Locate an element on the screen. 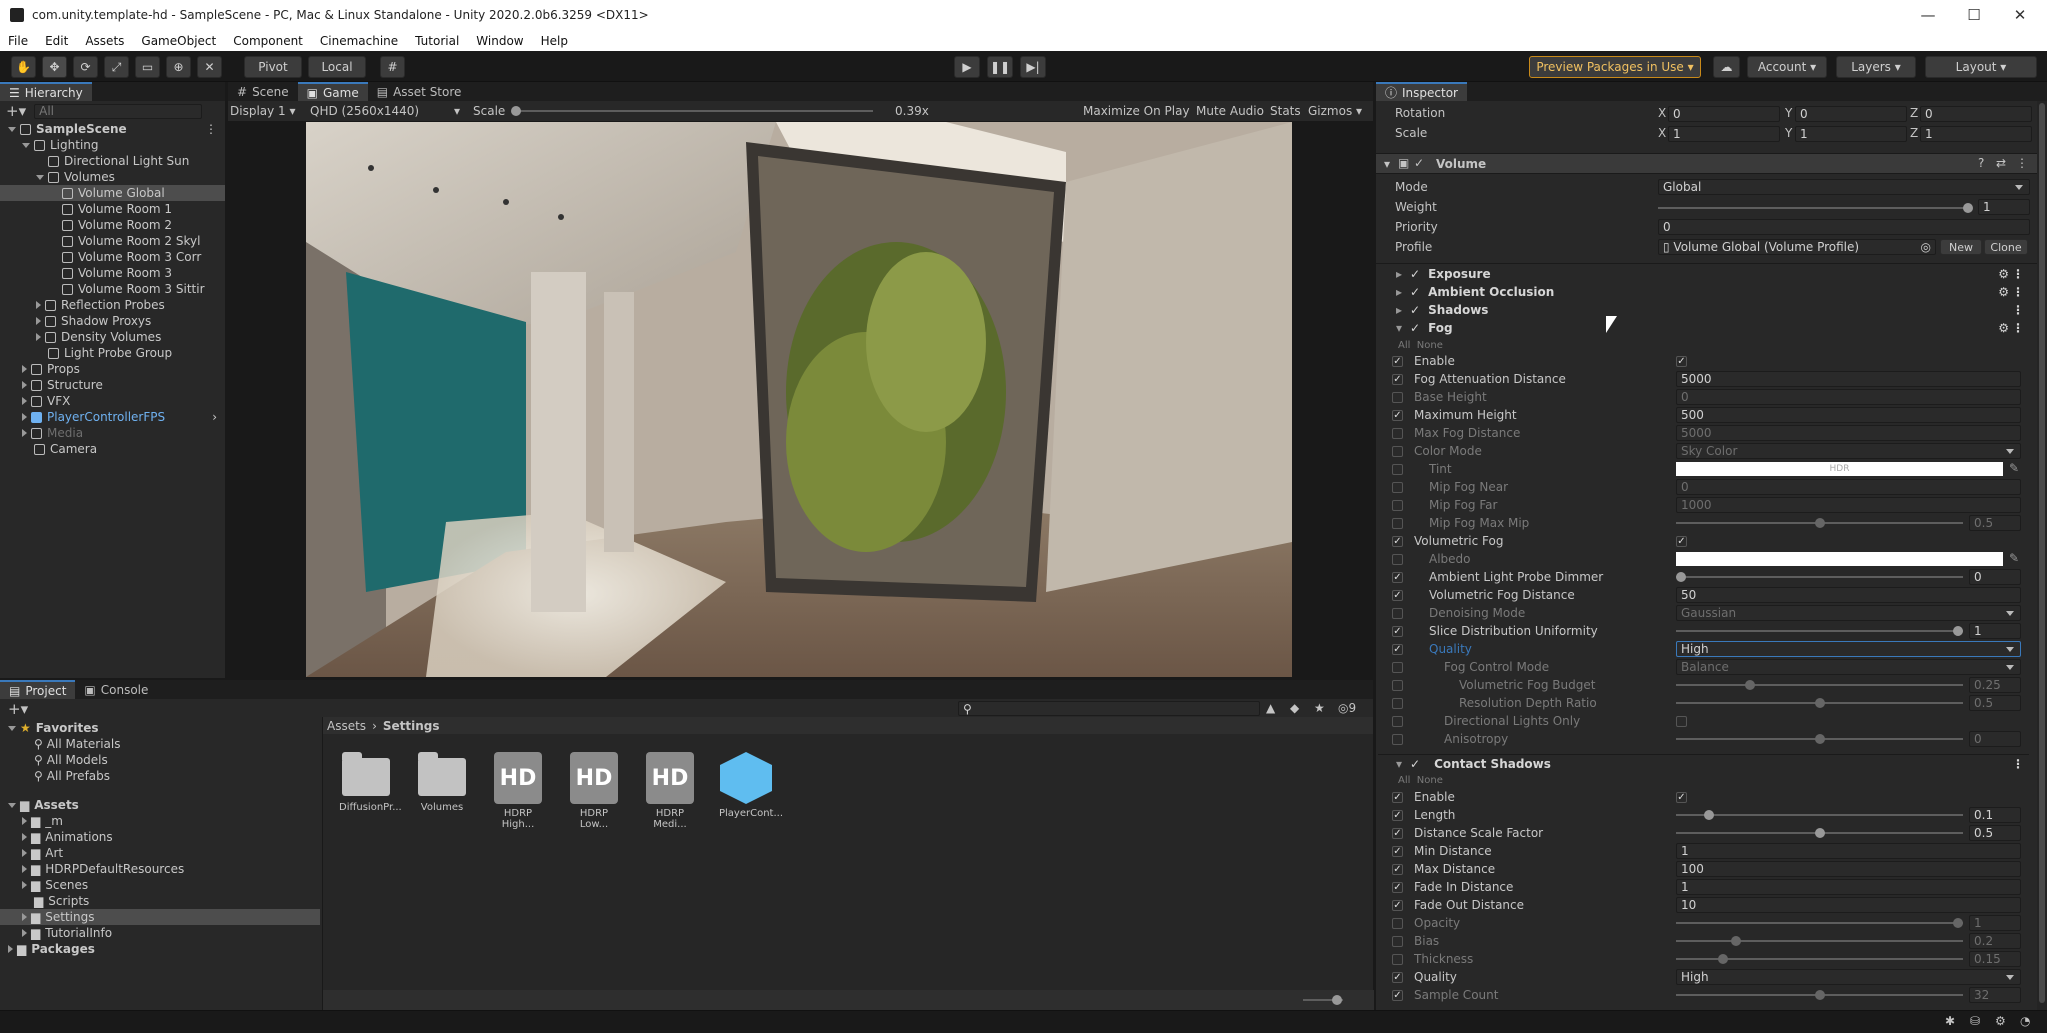  property-slider is located at coordinates (1819, 815).